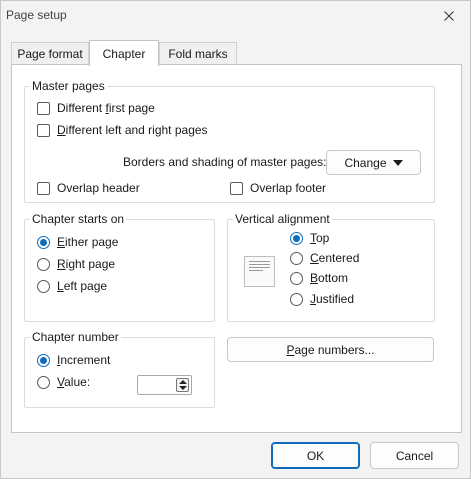 The height and width of the screenshot is (479, 471). Describe the element at coordinates (182, 385) in the screenshot. I see `spinner-arrows` at that location.